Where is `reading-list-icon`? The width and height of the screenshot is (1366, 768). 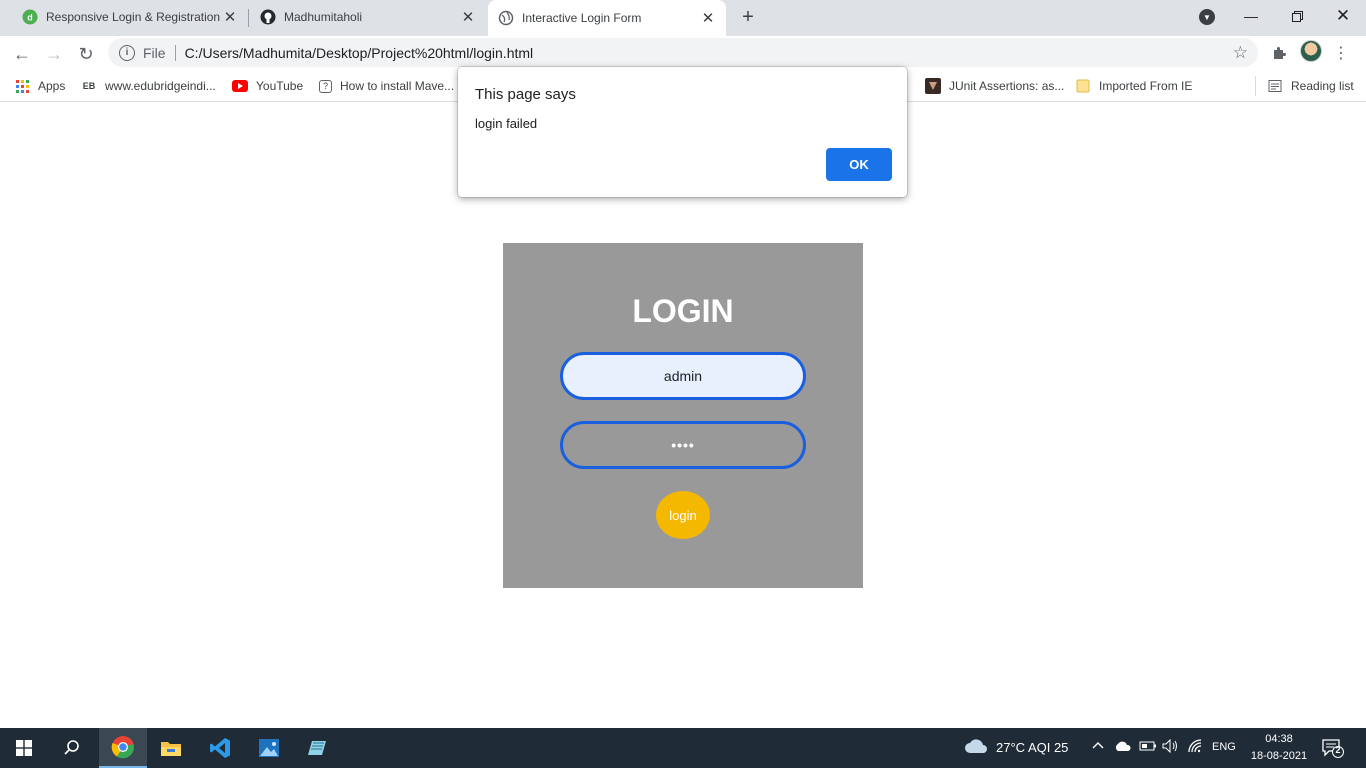
reading-list-icon is located at coordinates (1275, 86).